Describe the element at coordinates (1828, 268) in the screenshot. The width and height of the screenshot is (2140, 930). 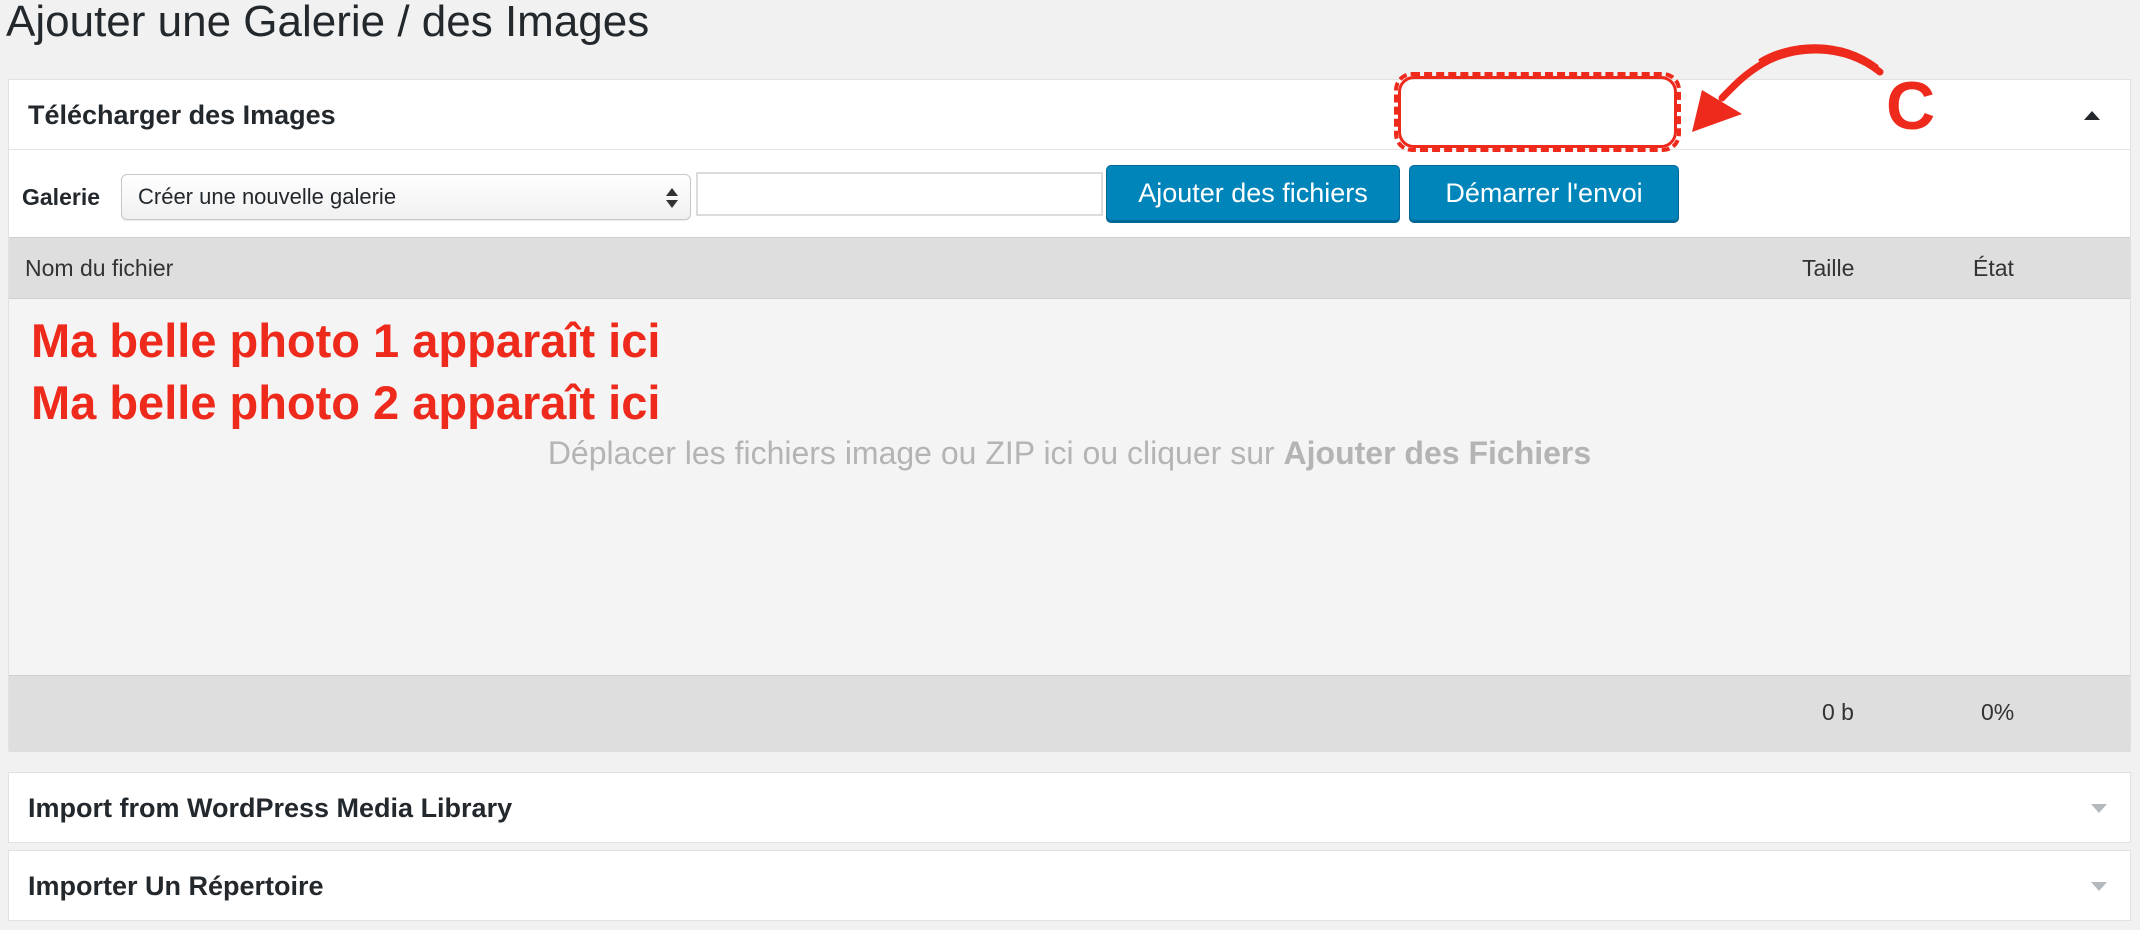
I see `column-size: Taille` at that location.